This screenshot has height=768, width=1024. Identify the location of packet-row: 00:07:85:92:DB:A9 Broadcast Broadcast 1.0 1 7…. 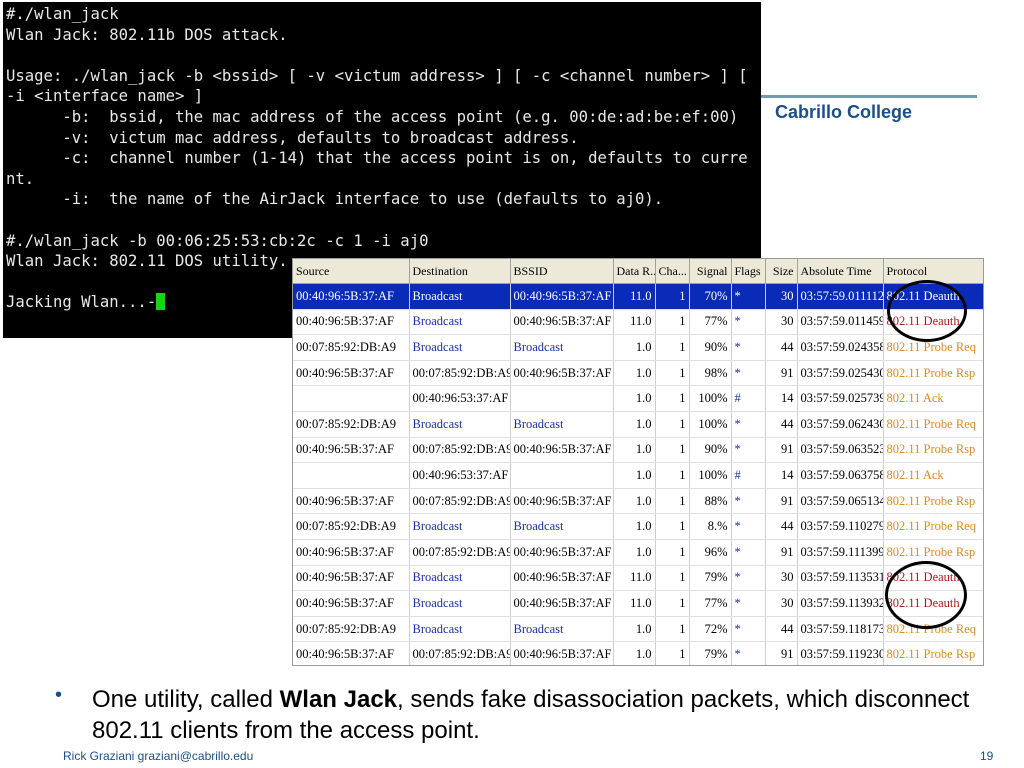
(638, 629).